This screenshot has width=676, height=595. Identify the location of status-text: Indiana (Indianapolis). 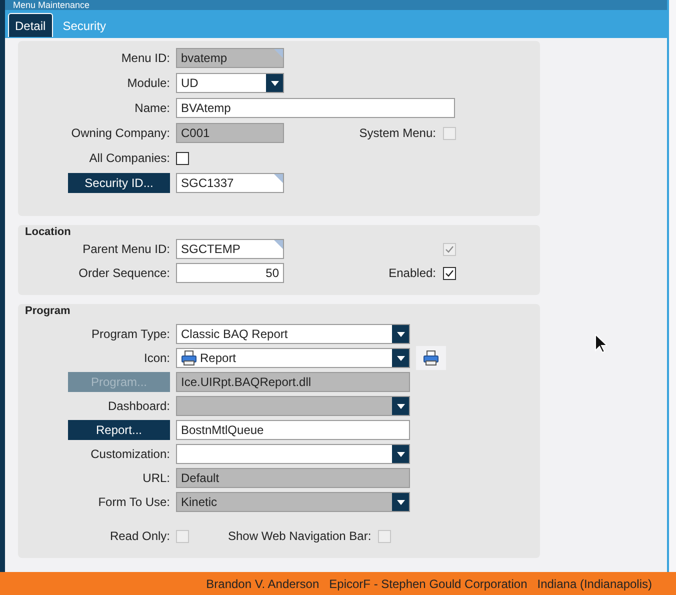
(594, 584).